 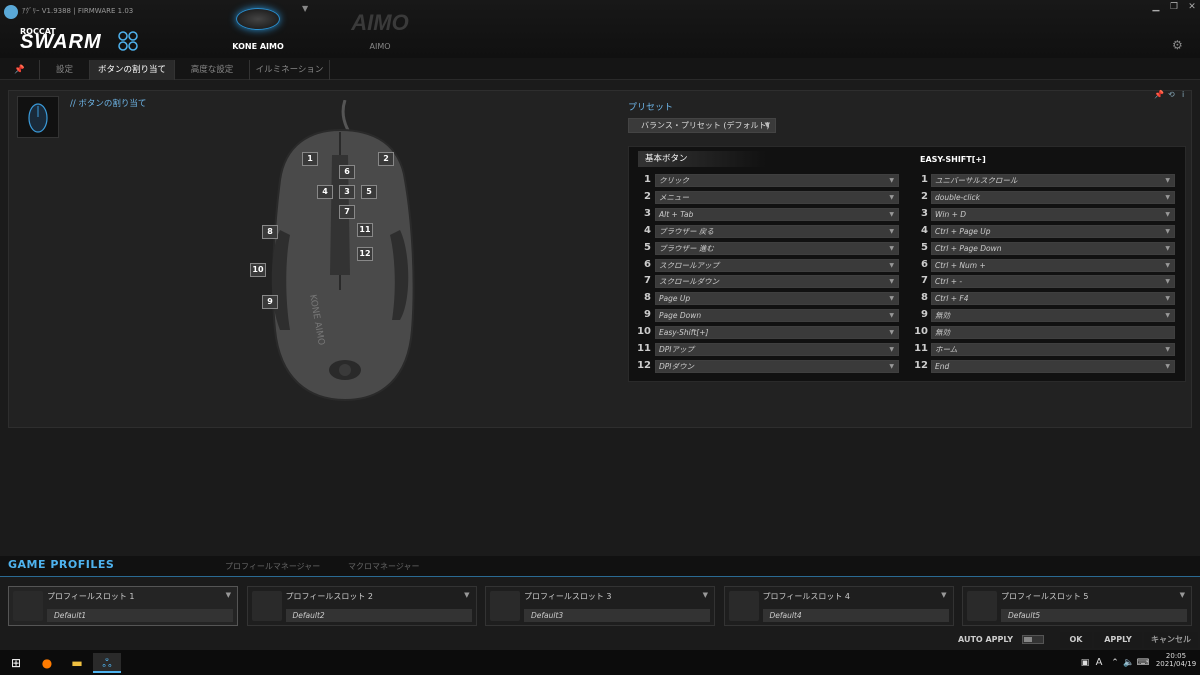 What do you see at coordinates (777, 248) in the screenshot?
I see `basic-button-select: ブラウザー 進む ▼` at bounding box center [777, 248].